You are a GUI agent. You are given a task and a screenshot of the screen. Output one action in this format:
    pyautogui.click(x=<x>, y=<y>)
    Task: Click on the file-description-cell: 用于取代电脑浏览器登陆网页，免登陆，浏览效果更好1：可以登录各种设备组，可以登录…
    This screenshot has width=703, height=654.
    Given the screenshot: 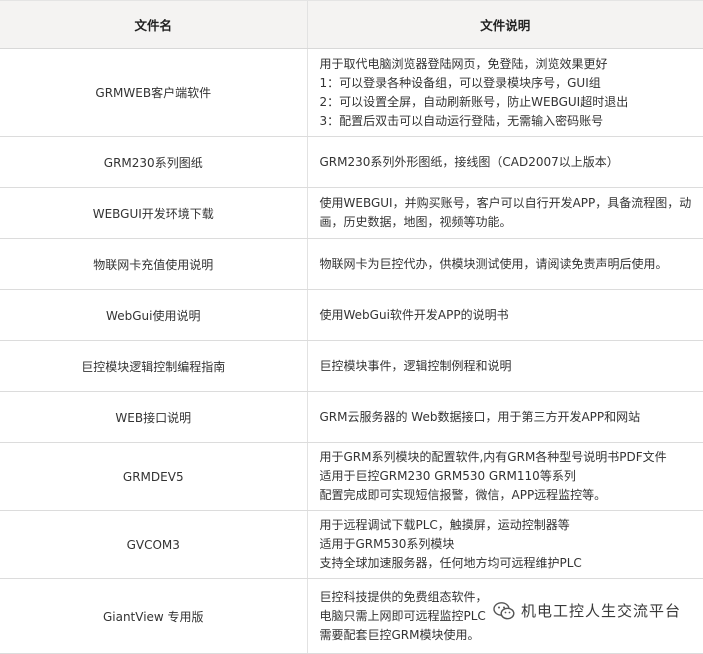 What is the action you would take?
    pyautogui.click(x=505, y=93)
    